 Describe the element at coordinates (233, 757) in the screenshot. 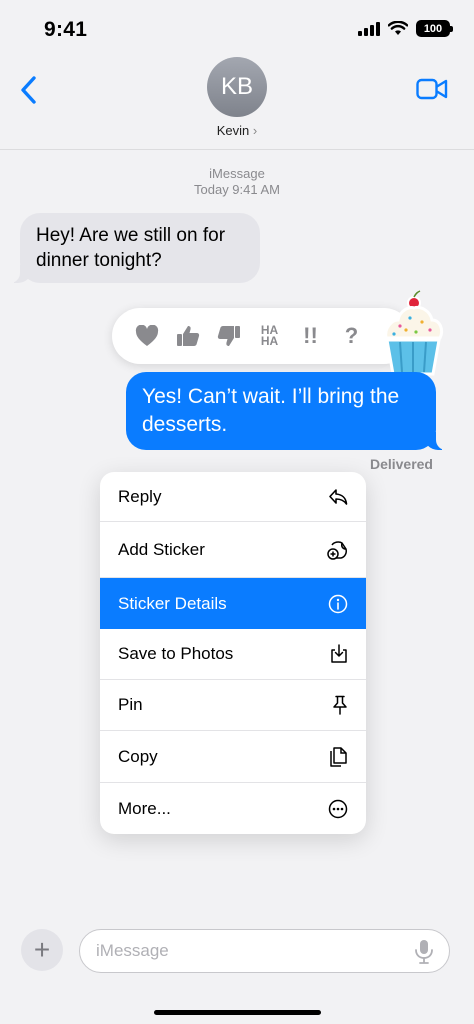

I see `menu-item-copy: Copy` at that location.